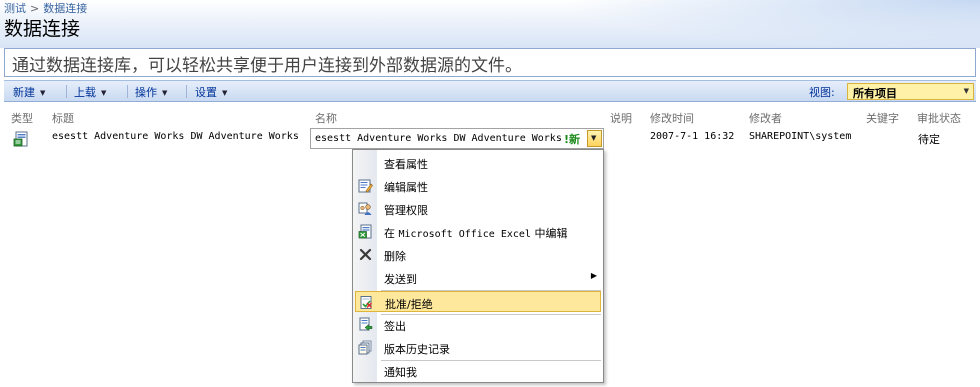 Image resolution: width=980 pixels, height=387 pixels. I want to click on column-header-keywords: 关键字, so click(882, 118).